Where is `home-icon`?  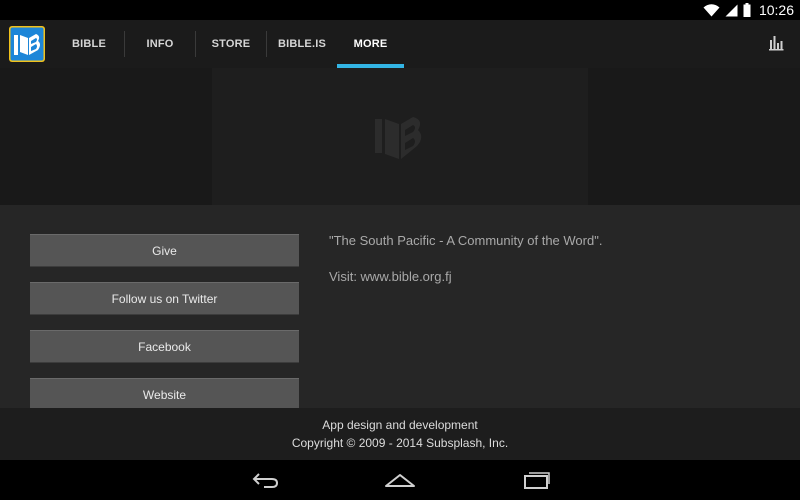
home-icon is located at coordinates (400, 480).